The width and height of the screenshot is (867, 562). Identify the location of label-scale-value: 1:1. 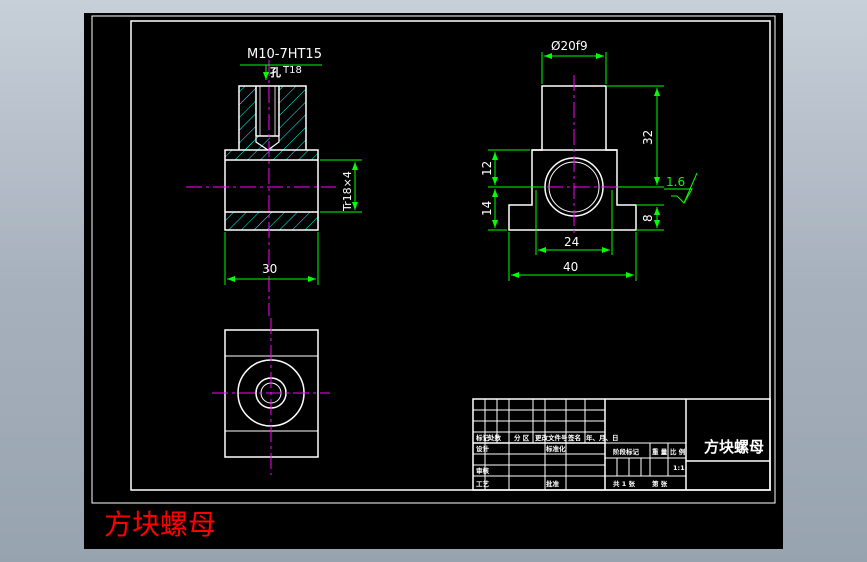
(679, 468).